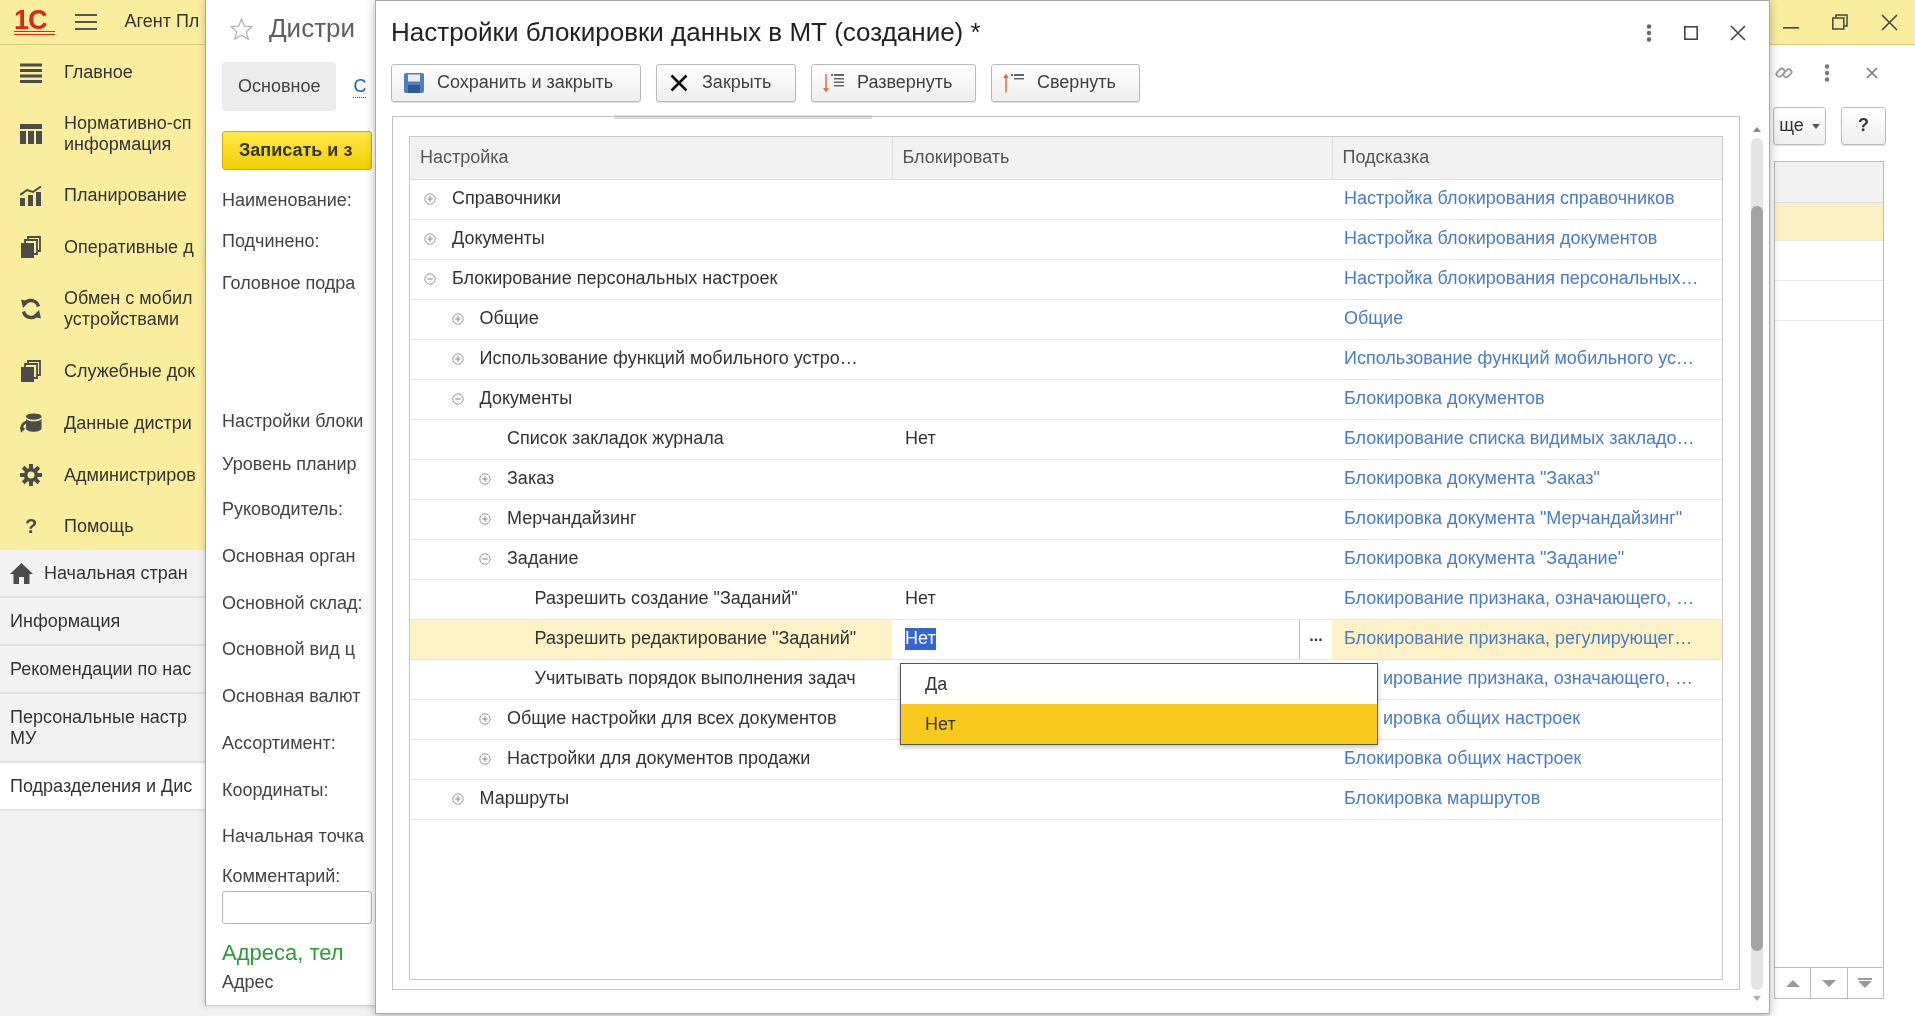 The image size is (1915, 1016). I want to click on nav-item: Обмен с мобил устройствами, so click(102, 309).